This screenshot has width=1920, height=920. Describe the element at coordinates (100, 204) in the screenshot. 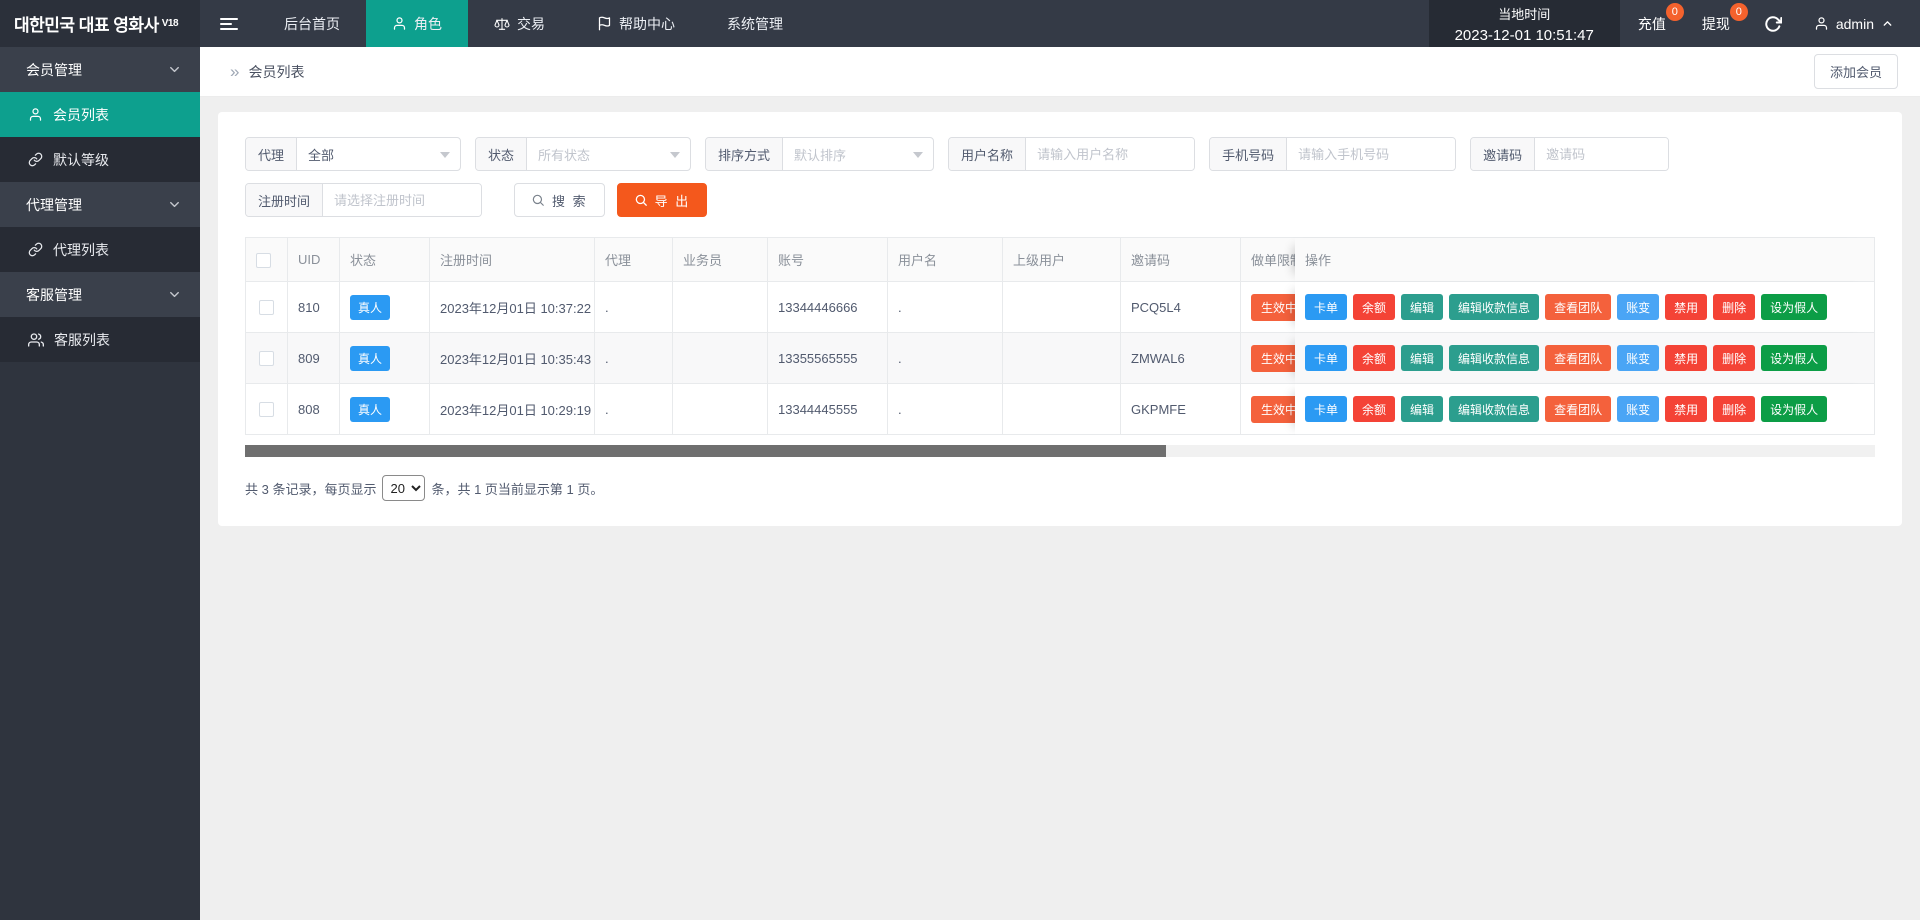

I see `sidebar-group-agent-management: 代理管理` at that location.